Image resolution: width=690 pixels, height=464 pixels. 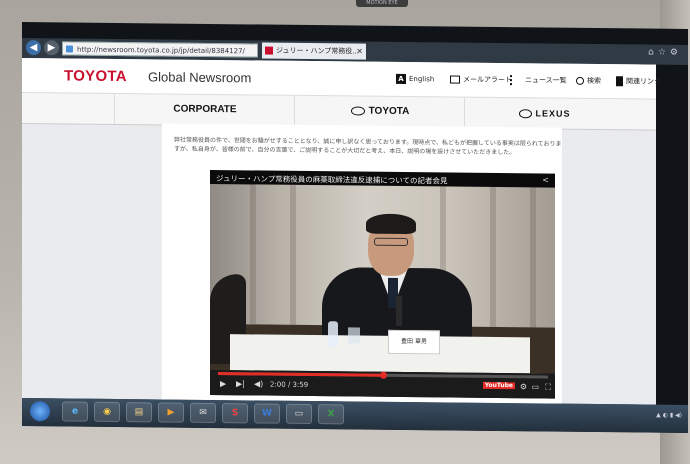 I want to click on captions-icon: ▭, so click(x=535, y=386).